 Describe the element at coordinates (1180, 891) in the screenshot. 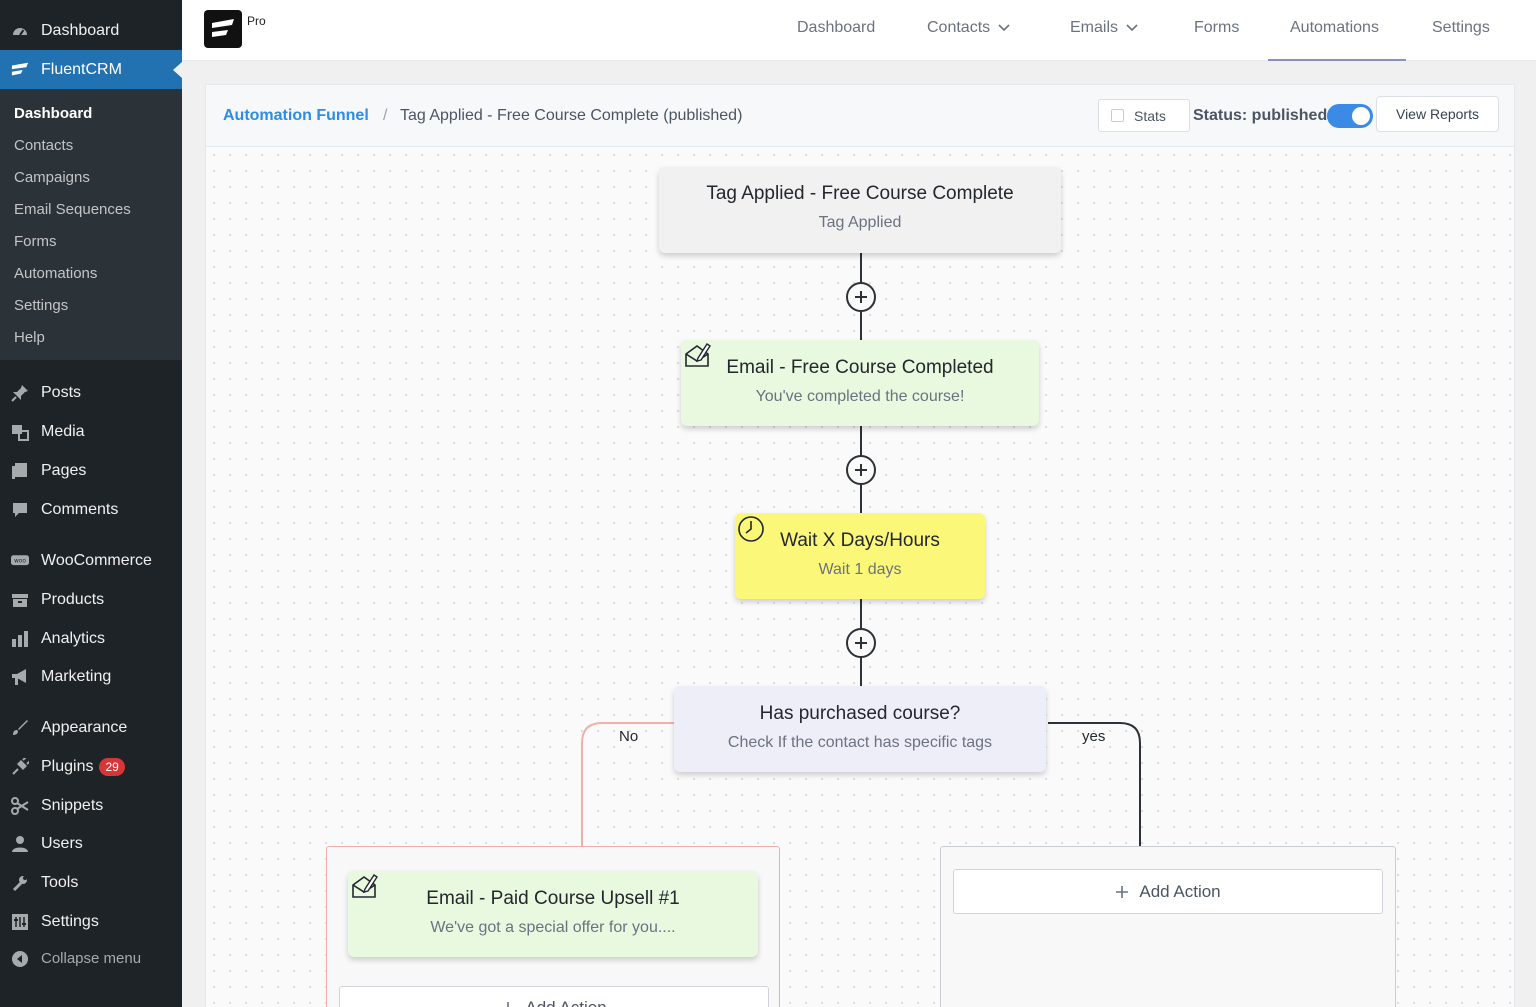

I see `add-action-label: Add Action` at that location.